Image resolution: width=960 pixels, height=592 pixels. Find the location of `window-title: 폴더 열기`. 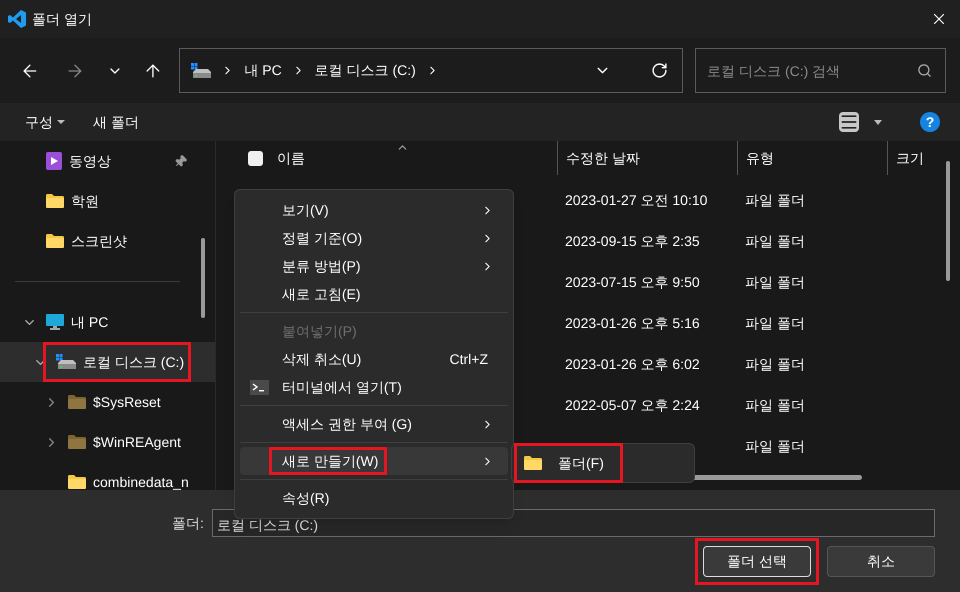

window-title: 폴더 열기 is located at coordinates (62, 19).